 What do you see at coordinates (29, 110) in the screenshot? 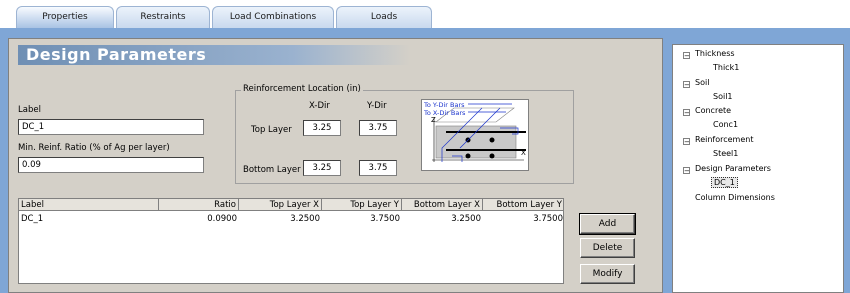
I see `label-caption: Label` at bounding box center [29, 110].